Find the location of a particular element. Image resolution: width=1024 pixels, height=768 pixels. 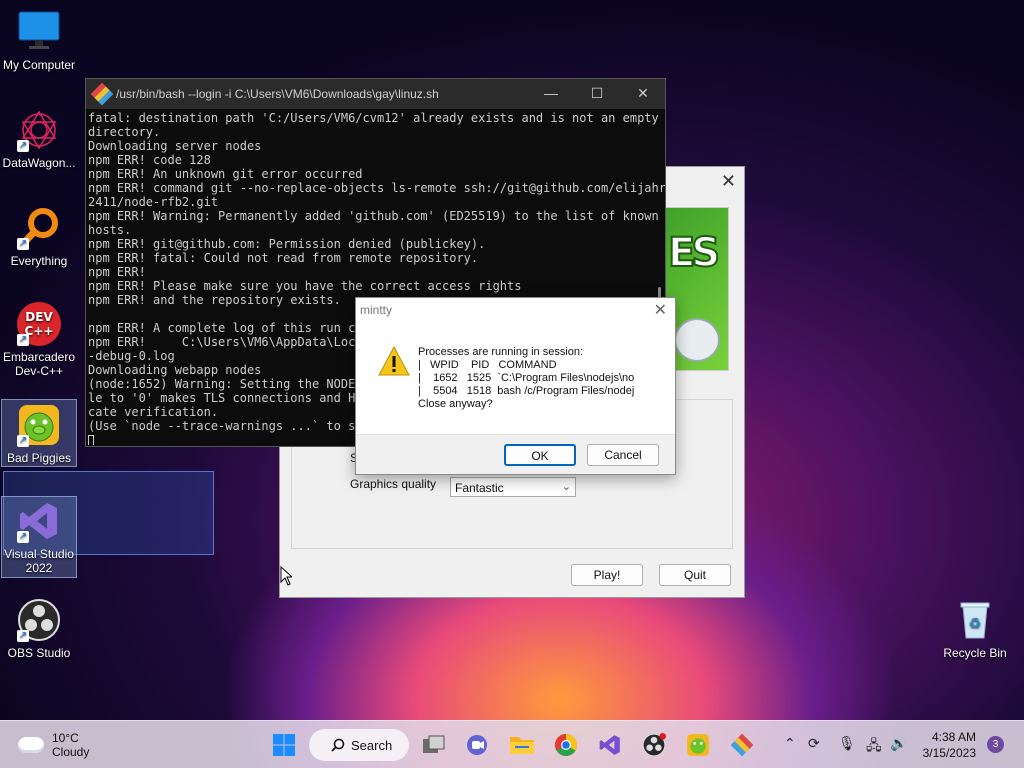

obs-icon: ↗ is located at coordinates (39, 620).